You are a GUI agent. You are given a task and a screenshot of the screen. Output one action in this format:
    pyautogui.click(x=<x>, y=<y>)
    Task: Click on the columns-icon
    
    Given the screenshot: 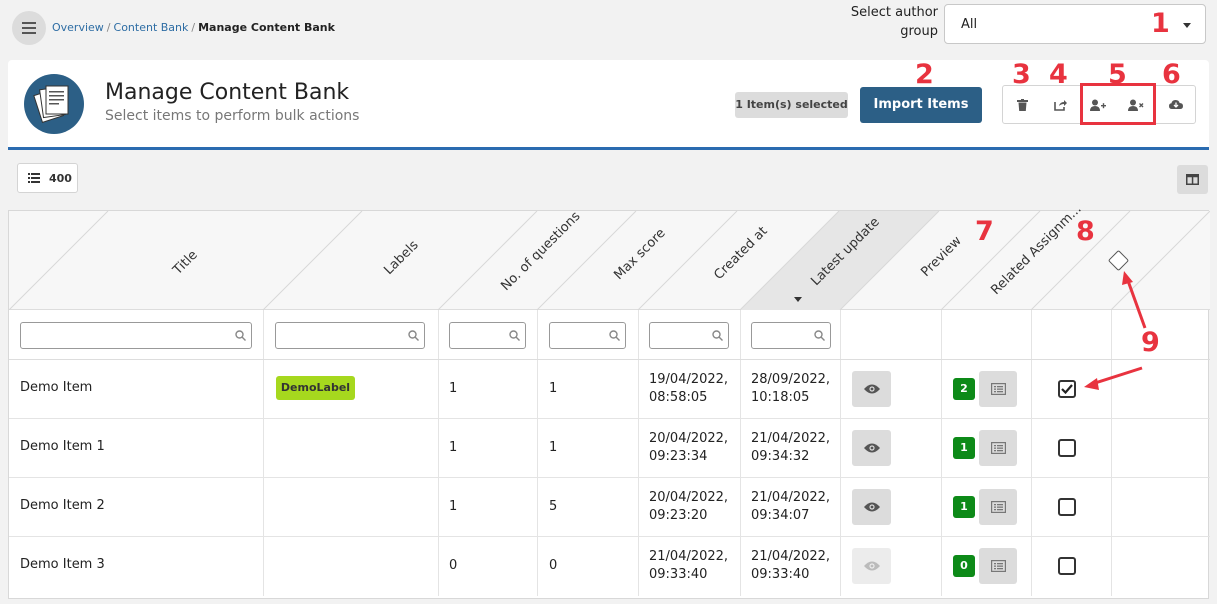 What is the action you would take?
    pyautogui.click(x=1192, y=179)
    